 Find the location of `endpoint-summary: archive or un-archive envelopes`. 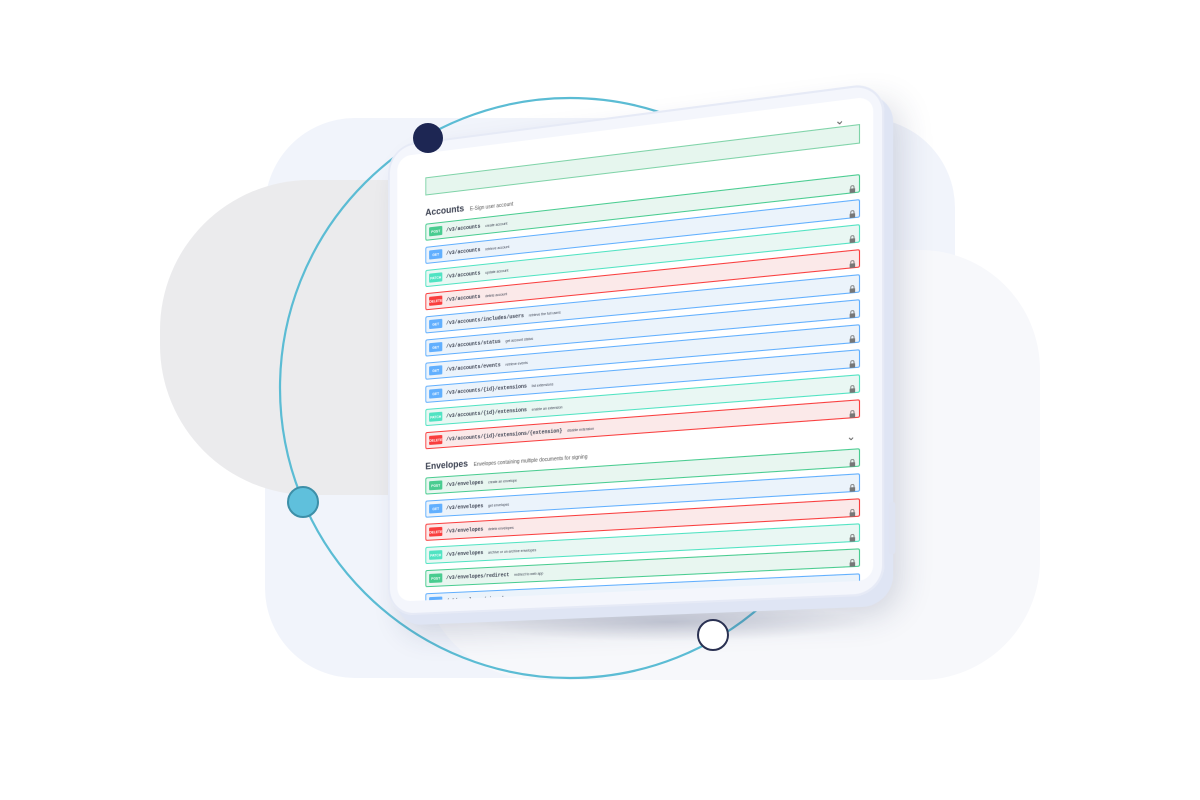

endpoint-summary: archive or un-archive envelopes is located at coordinates (512, 551).